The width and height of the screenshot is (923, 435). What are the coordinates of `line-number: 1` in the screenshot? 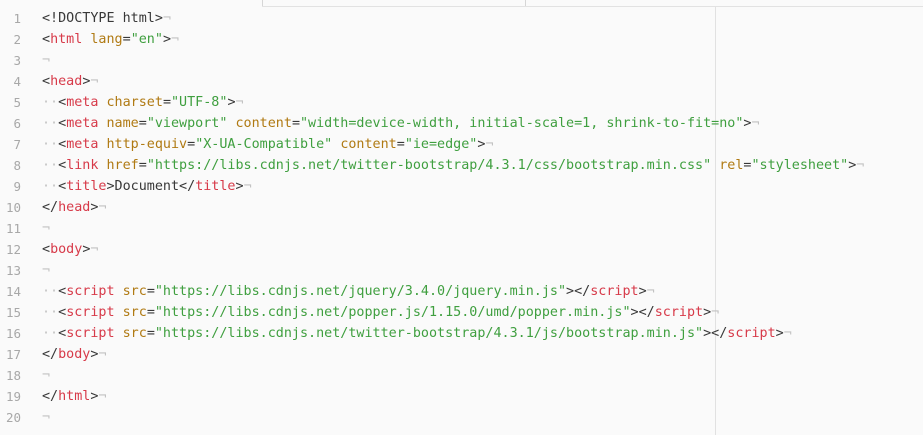 It's located at (17, 18).